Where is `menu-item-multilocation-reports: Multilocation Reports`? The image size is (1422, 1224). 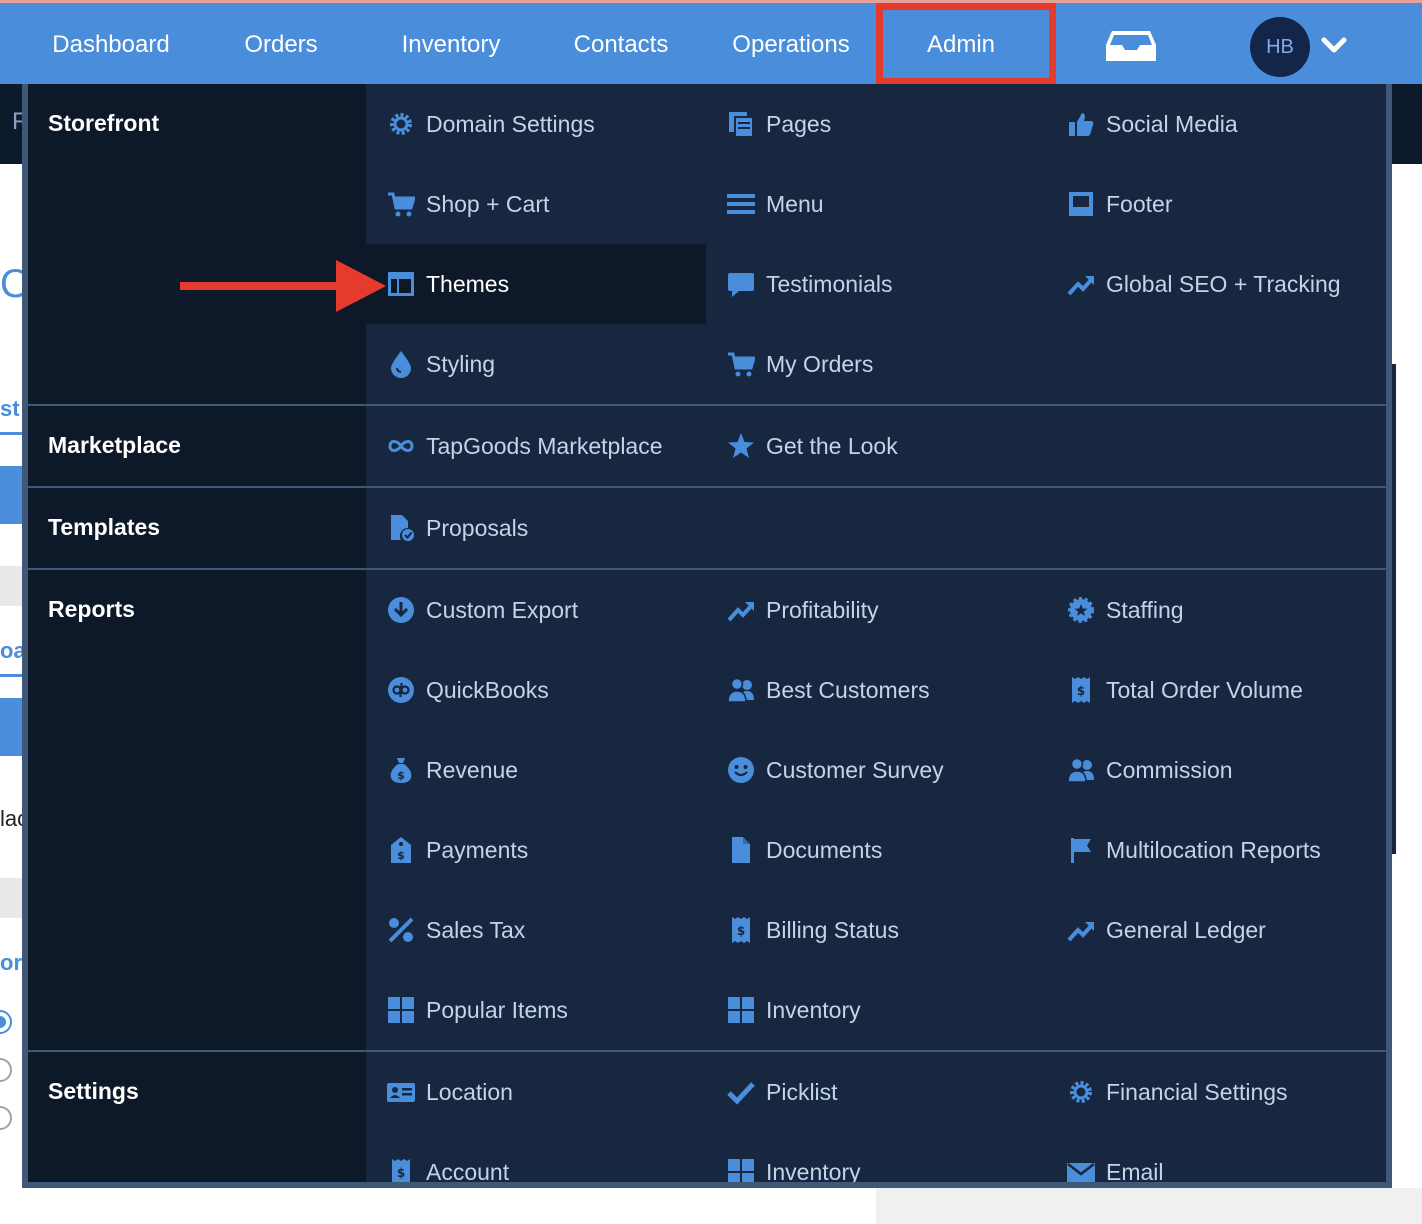
menu-item-multilocation-reports: Multilocation Reports is located at coordinates (1216, 850).